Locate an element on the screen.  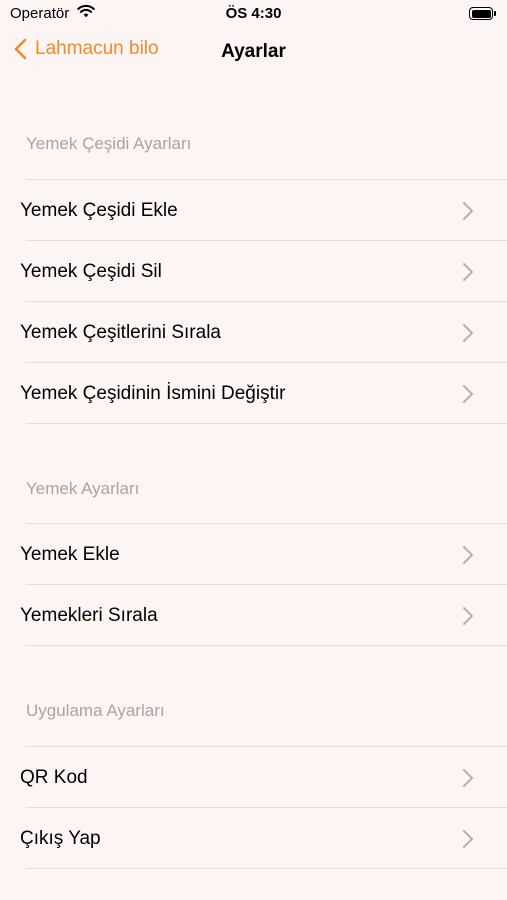
navigation-bar: Lahmacun bilo Ayarlar is located at coordinates (253, 52).